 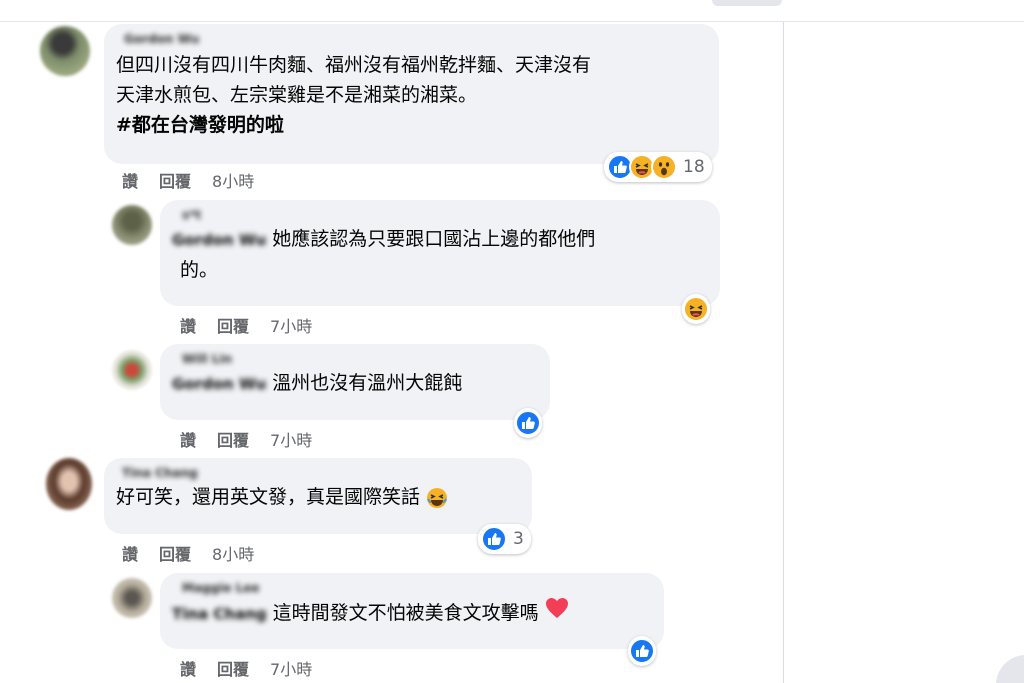 I want to click on comment-author: Will Lin, so click(x=360, y=360).